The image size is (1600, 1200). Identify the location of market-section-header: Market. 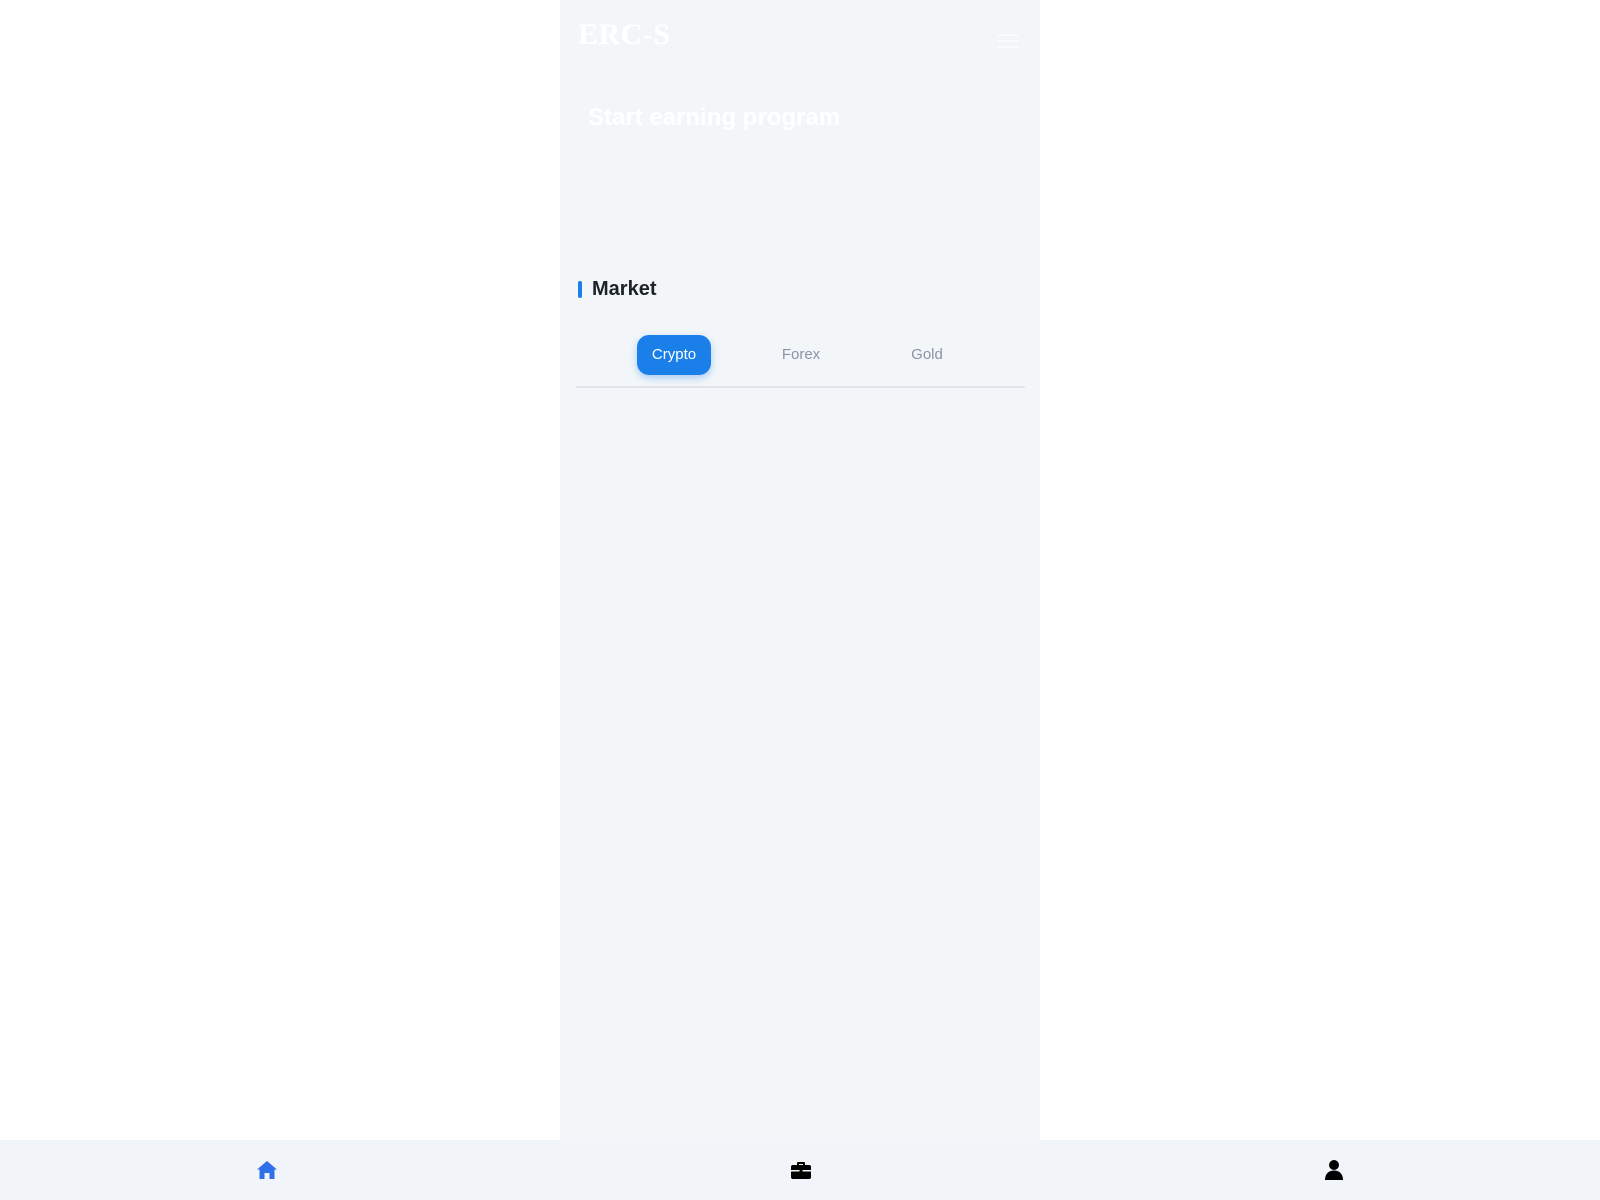
(617, 289).